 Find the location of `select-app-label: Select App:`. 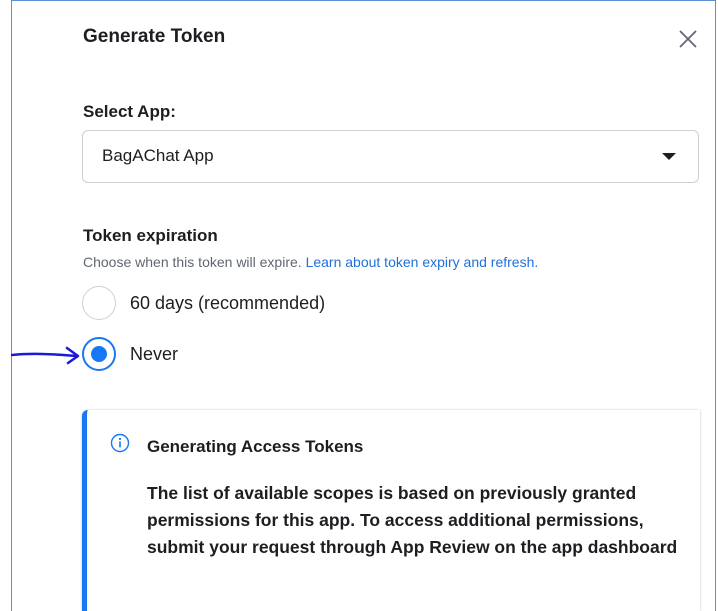

select-app-label: Select App: is located at coordinates (129, 111).